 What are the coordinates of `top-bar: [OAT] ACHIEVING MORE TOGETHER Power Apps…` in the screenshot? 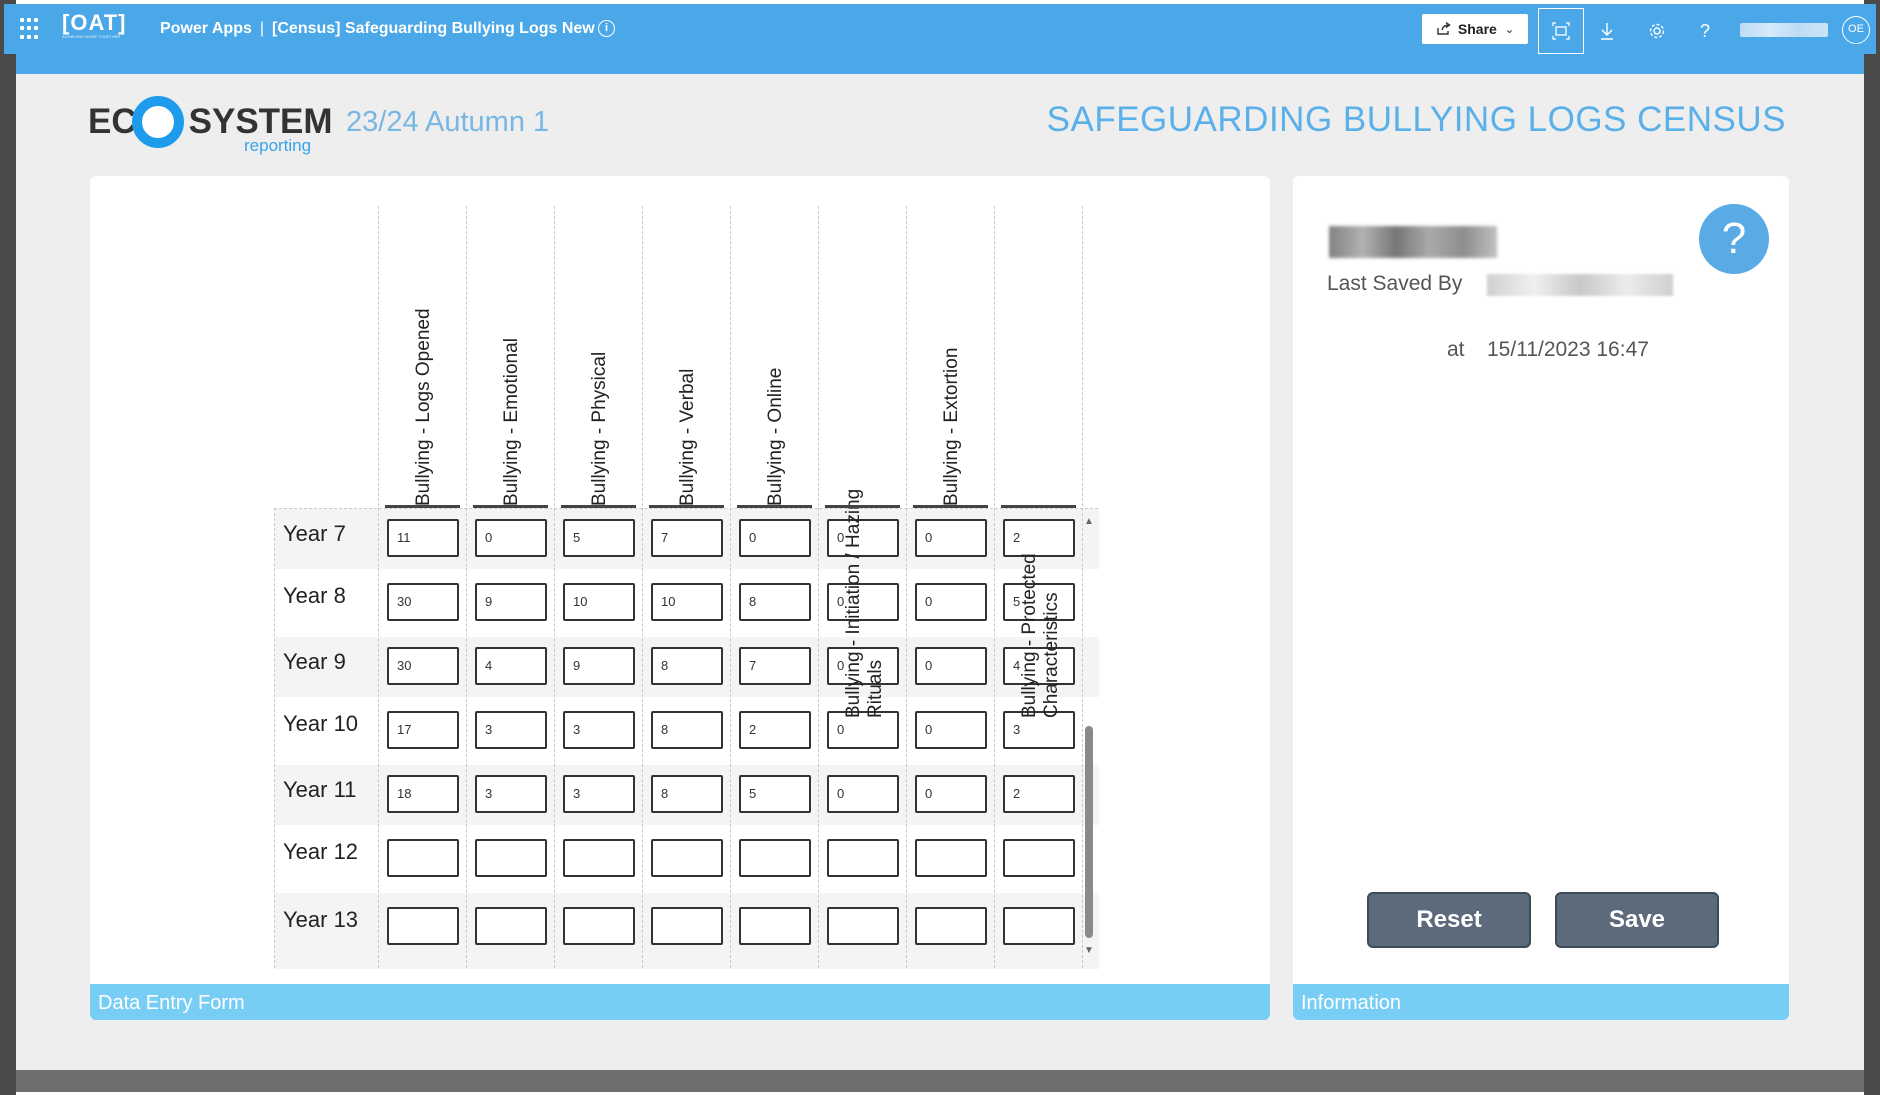 It's located at (940, 29).